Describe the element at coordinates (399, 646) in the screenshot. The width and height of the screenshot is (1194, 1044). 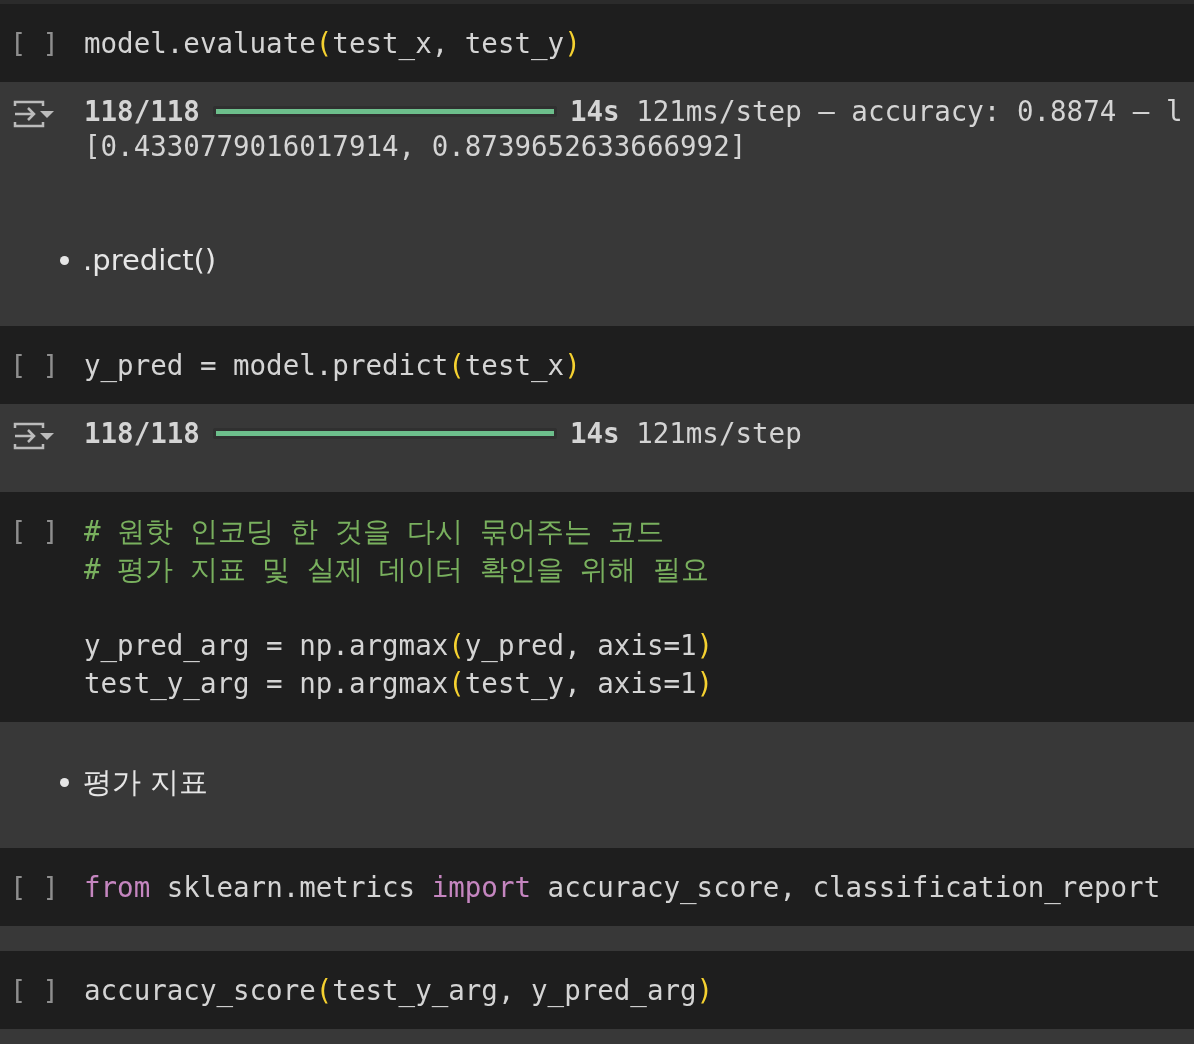
I see `code-line: y_pred_arg = np.argmax(y_pred, axis=1)` at that location.